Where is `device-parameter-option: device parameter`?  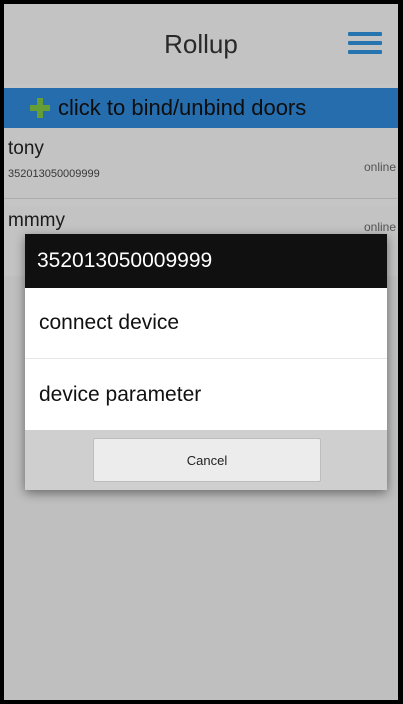
device-parameter-option: device parameter is located at coordinates (206, 394).